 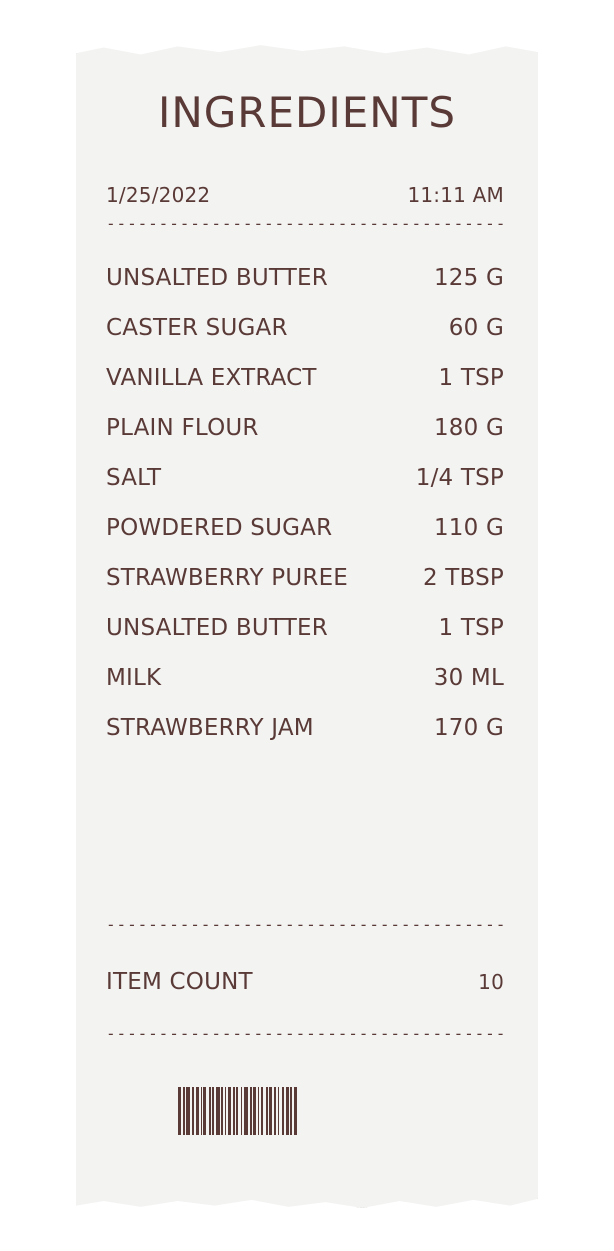 I want to click on ingredient-qty: 110 G, so click(x=468, y=528).